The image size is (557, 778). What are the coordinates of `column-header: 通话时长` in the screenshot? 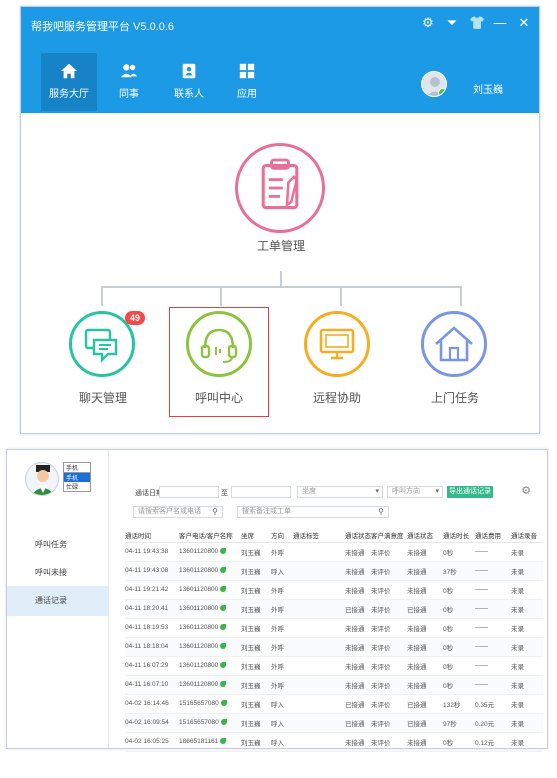 It's located at (459, 535).